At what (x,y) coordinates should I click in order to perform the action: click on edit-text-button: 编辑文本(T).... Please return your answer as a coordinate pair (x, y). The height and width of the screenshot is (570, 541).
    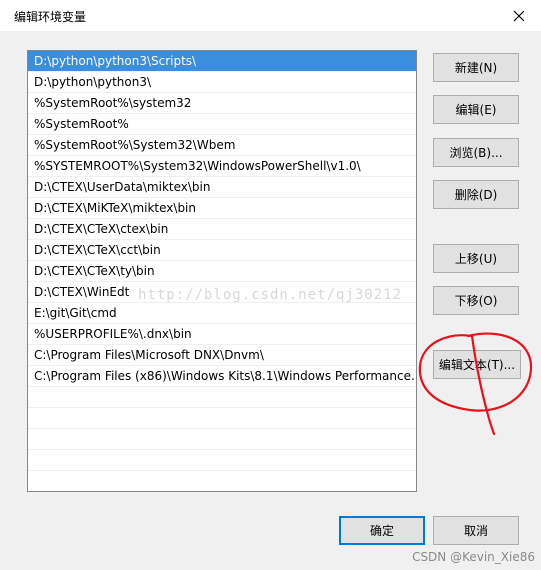
    Looking at the image, I should click on (477, 364).